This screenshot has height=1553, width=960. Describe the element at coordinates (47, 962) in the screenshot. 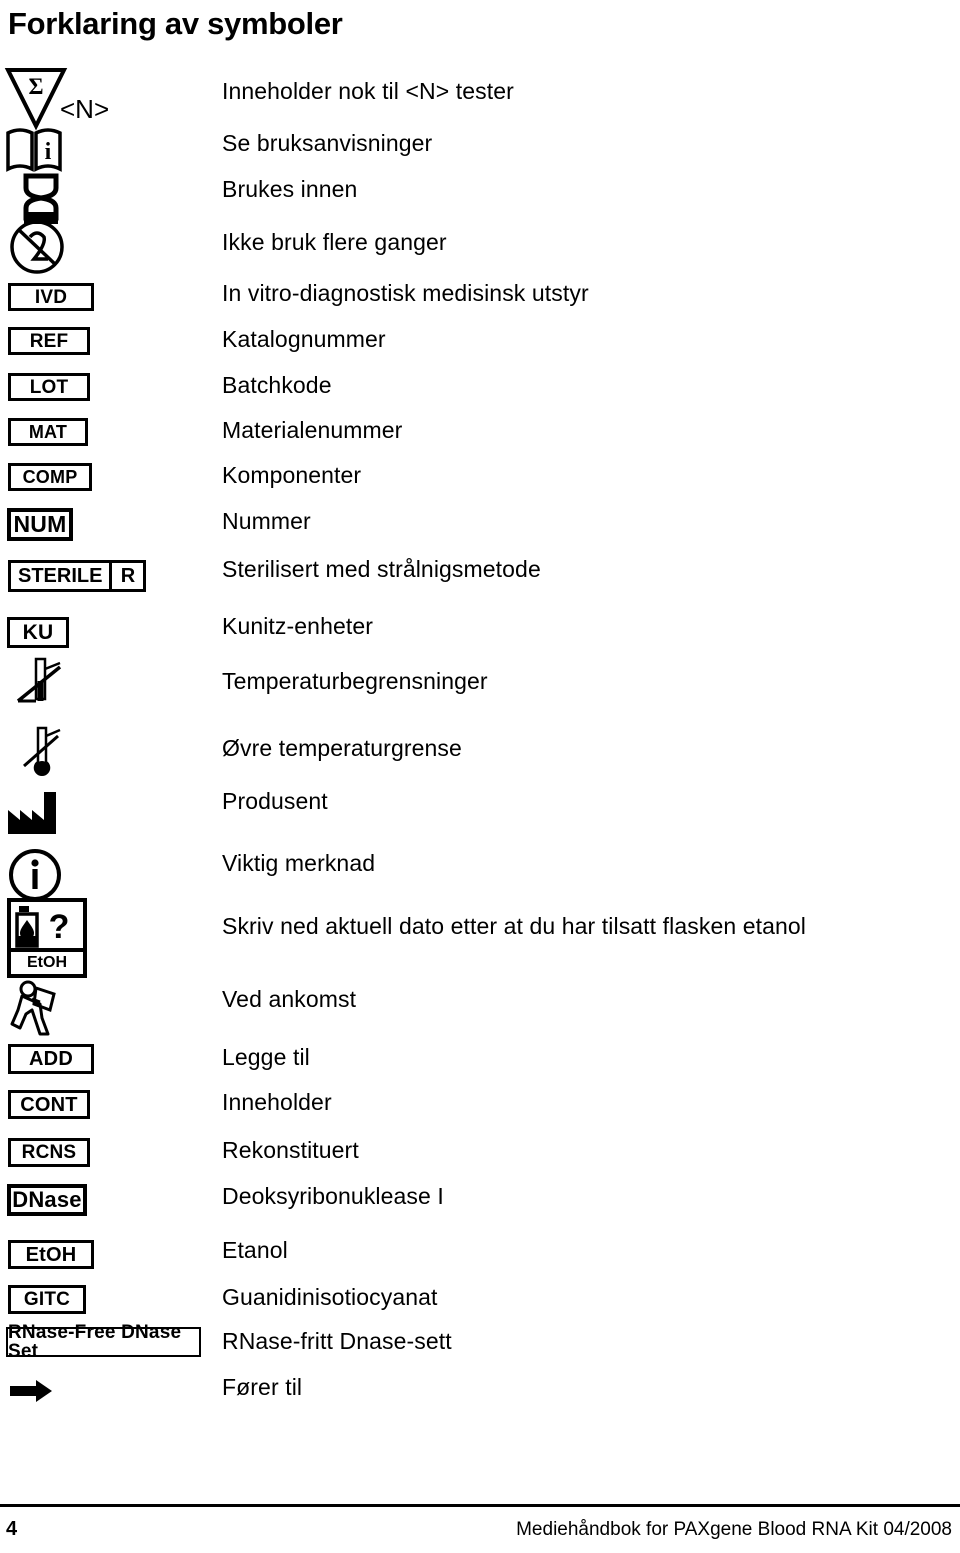

I see `etoh-stack-label: EtOH` at that location.